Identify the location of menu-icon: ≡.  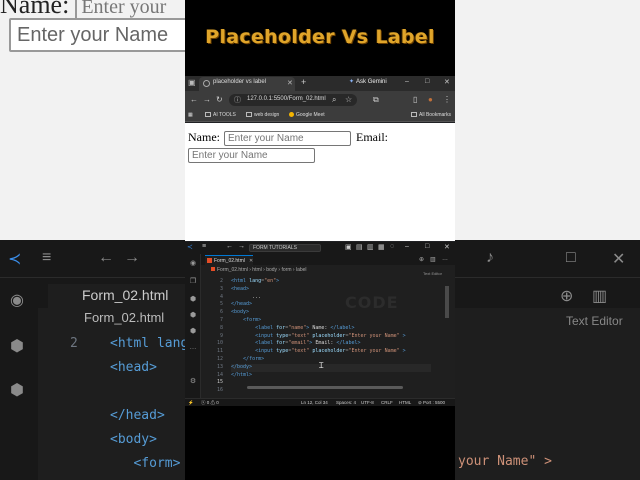
(204, 246).